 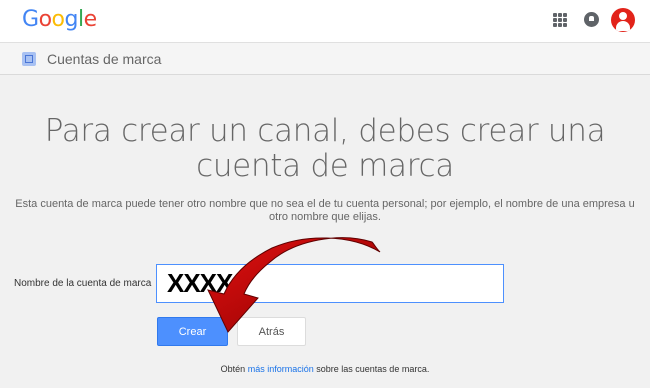 What do you see at coordinates (330, 283) in the screenshot?
I see `brand-name-input: XXXX` at bounding box center [330, 283].